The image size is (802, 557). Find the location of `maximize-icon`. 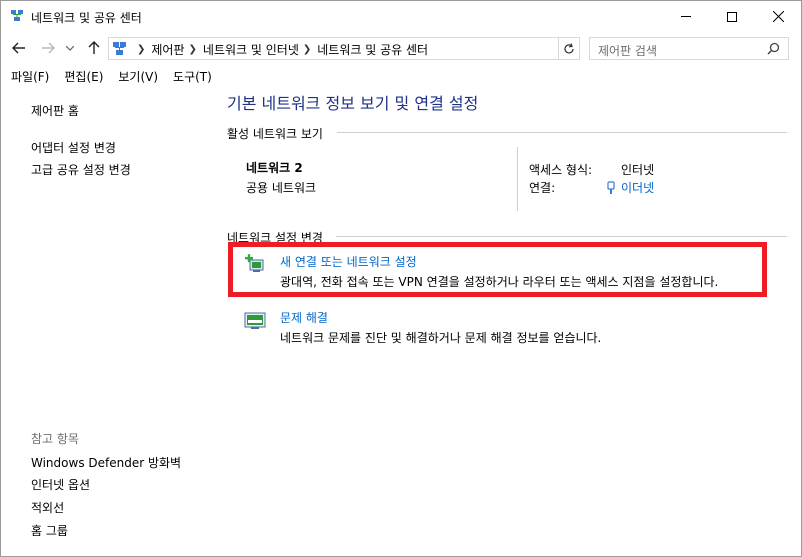

maximize-icon is located at coordinates (732, 16).